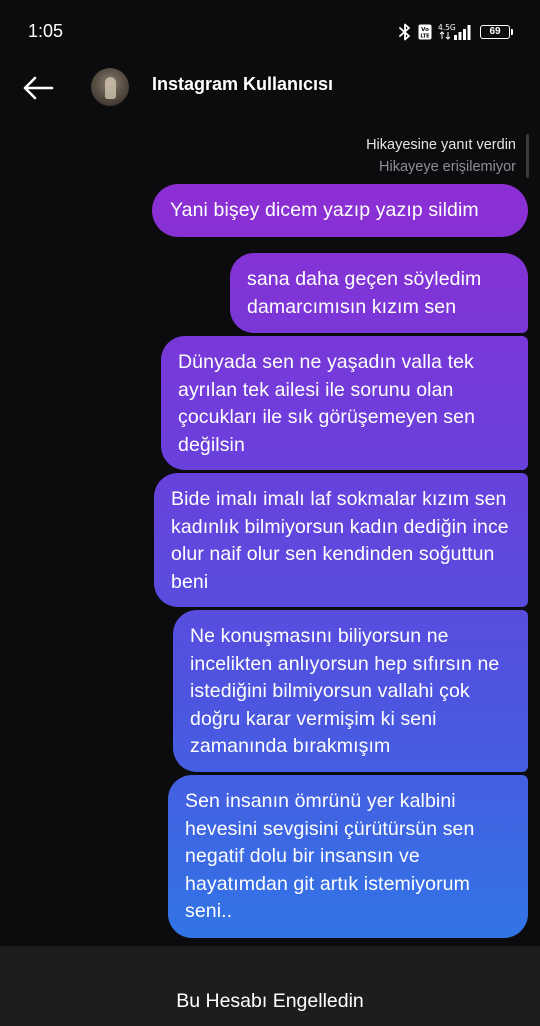  Describe the element at coordinates (447, 27) in the screenshot. I see `svg-text: 4.5G` at that location.